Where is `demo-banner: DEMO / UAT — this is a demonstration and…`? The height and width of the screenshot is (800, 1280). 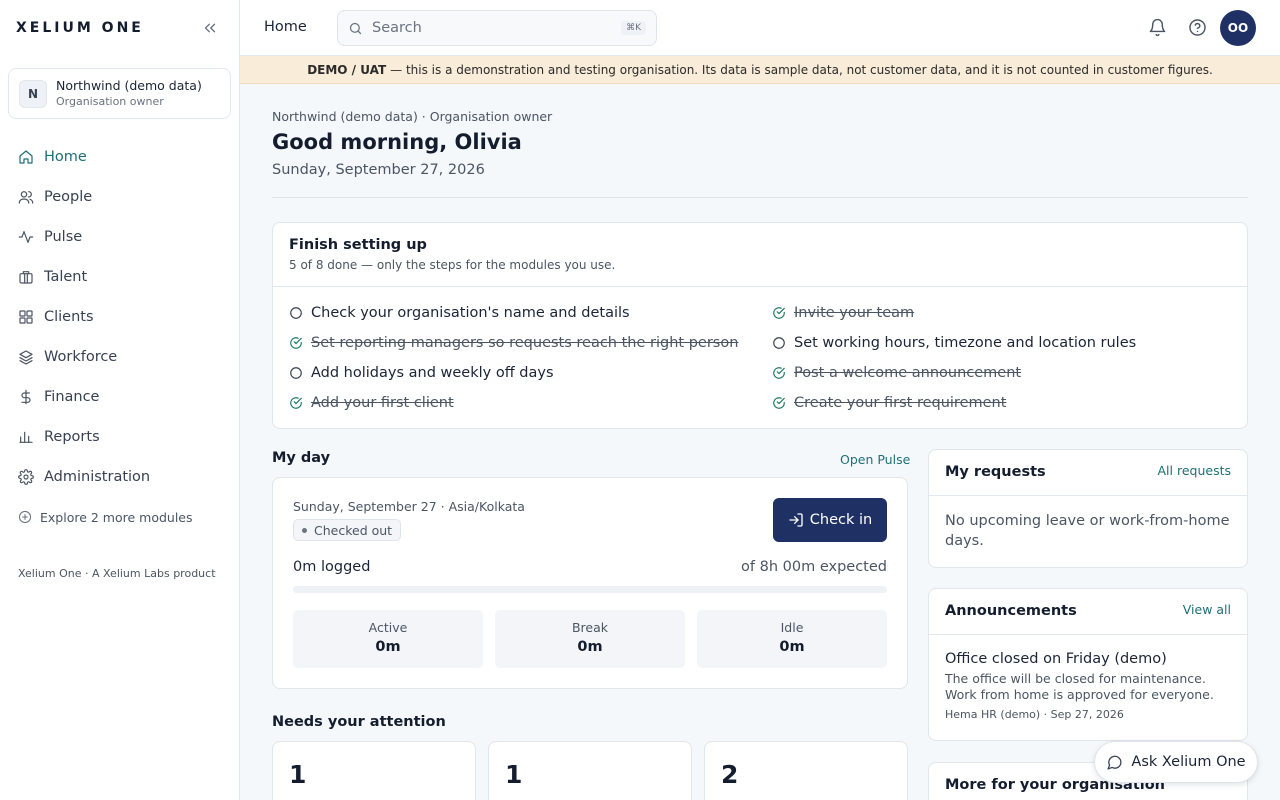 demo-banner: DEMO / UAT — this is a demonstration and… is located at coordinates (760, 70).